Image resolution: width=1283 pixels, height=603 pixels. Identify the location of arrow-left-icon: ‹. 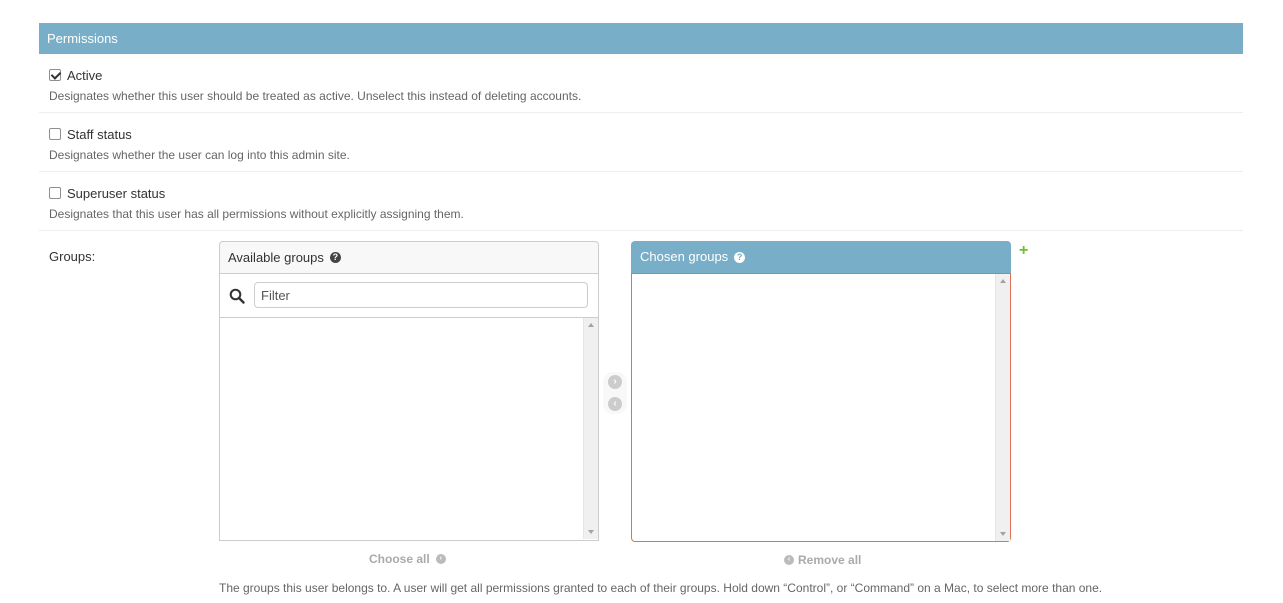
(789, 560).